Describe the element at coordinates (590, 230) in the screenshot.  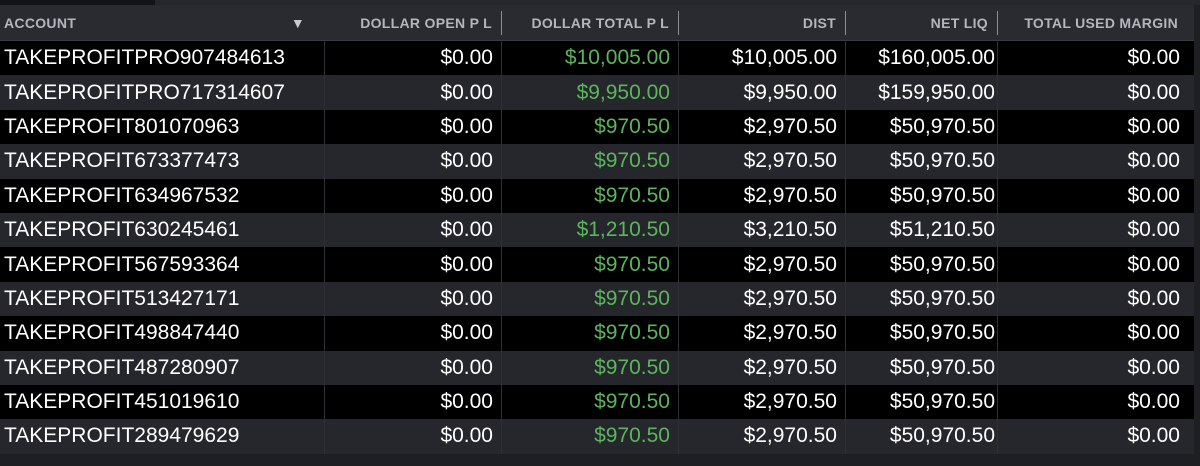
I see `total-pl-cell: $1,210.50` at that location.